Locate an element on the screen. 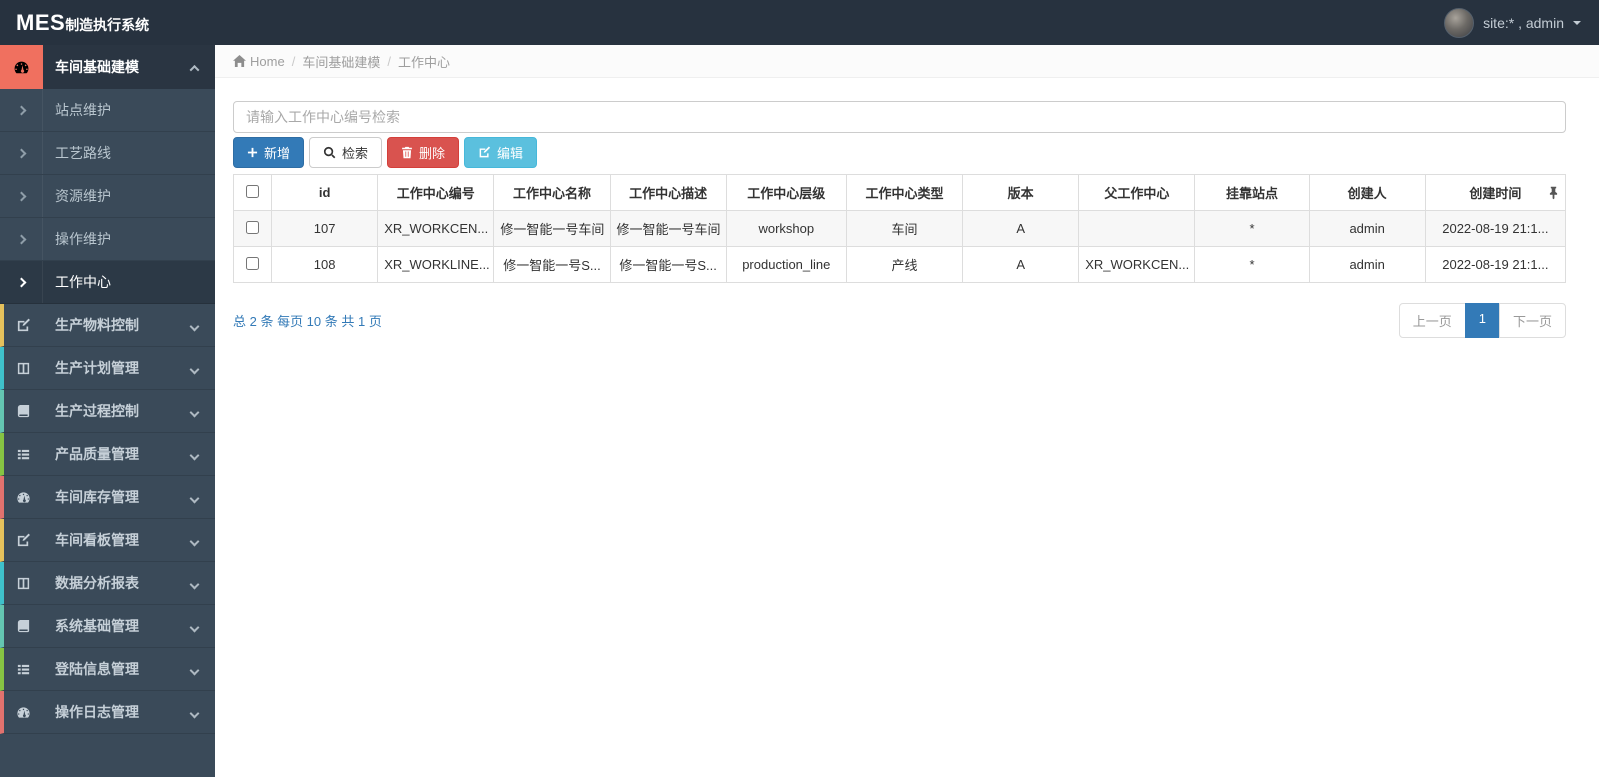 The width and height of the screenshot is (1599, 777). add-button: 新增 is located at coordinates (269, 152).